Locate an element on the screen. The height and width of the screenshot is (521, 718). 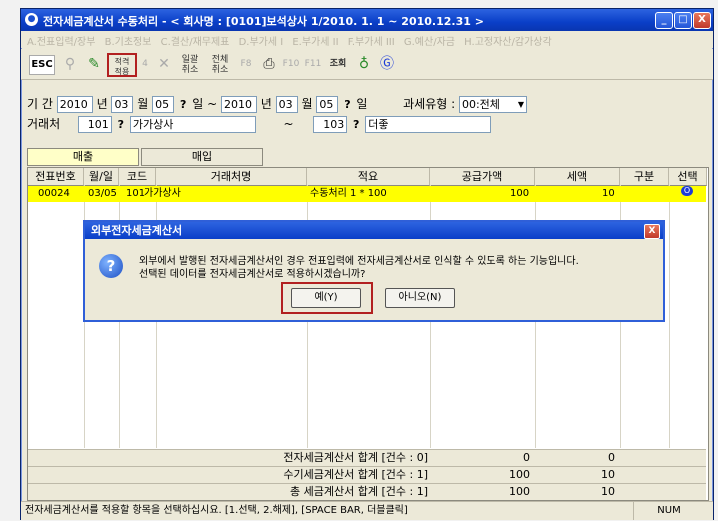
batch-cancel-button: 일괄 취소 is located at coordinates (190, 65).